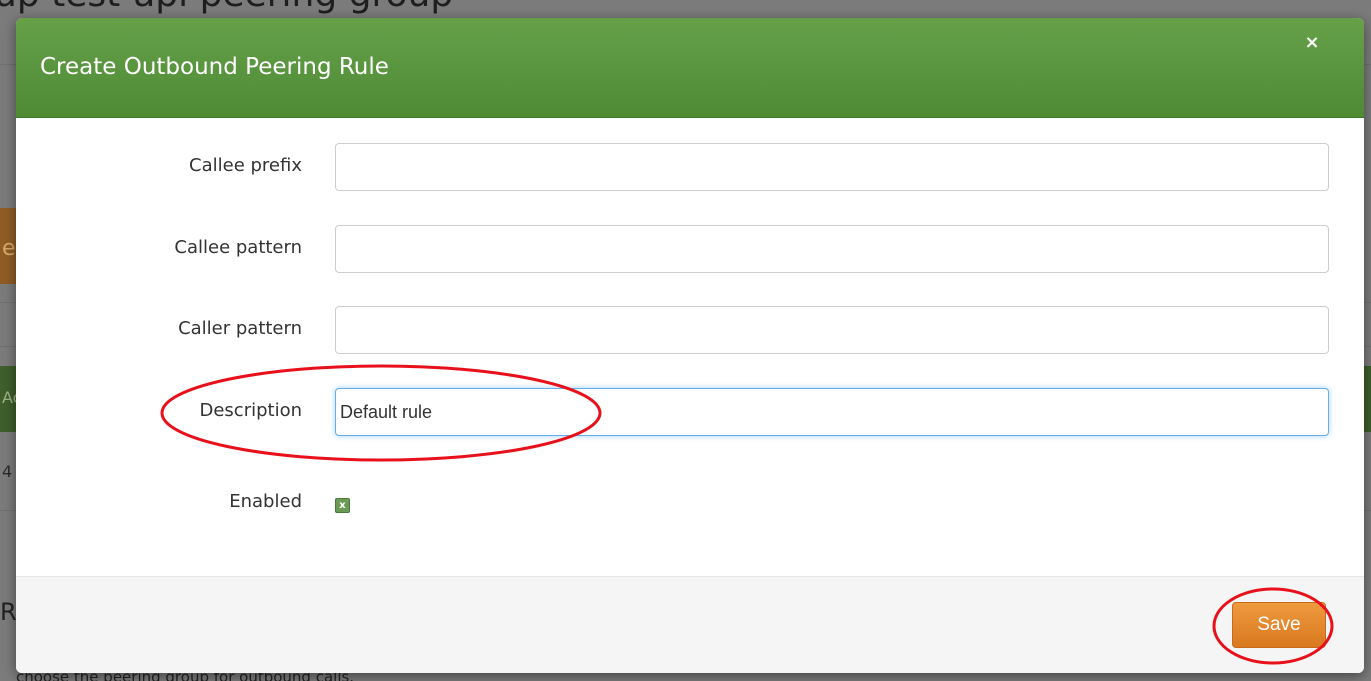  Describe the element at coordinates (342, 505) in the screenshot. I see `enabled-checkbox: x` at that location.